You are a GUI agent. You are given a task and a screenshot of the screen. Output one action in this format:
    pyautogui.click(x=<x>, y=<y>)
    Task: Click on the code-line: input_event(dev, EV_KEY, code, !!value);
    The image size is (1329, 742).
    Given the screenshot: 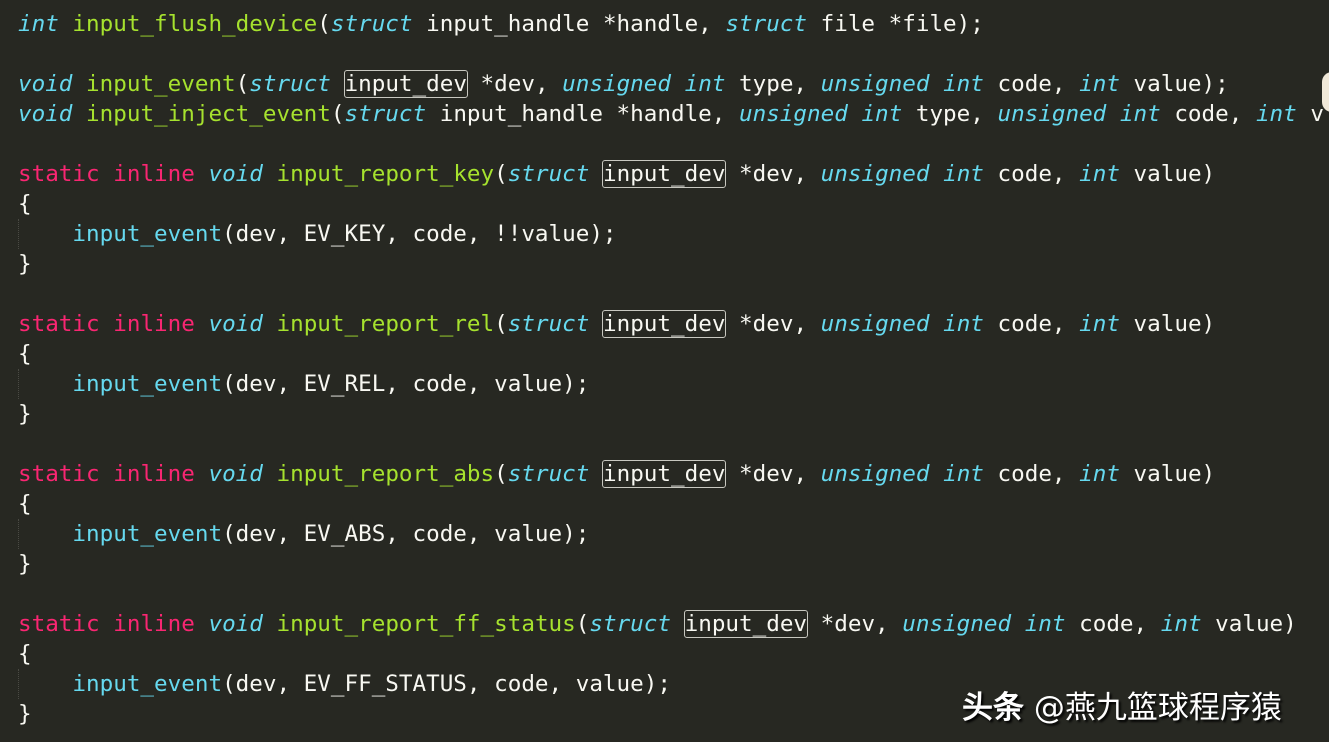 What is the action you would take?
    pyautogui.click(x=671, y=234)
    